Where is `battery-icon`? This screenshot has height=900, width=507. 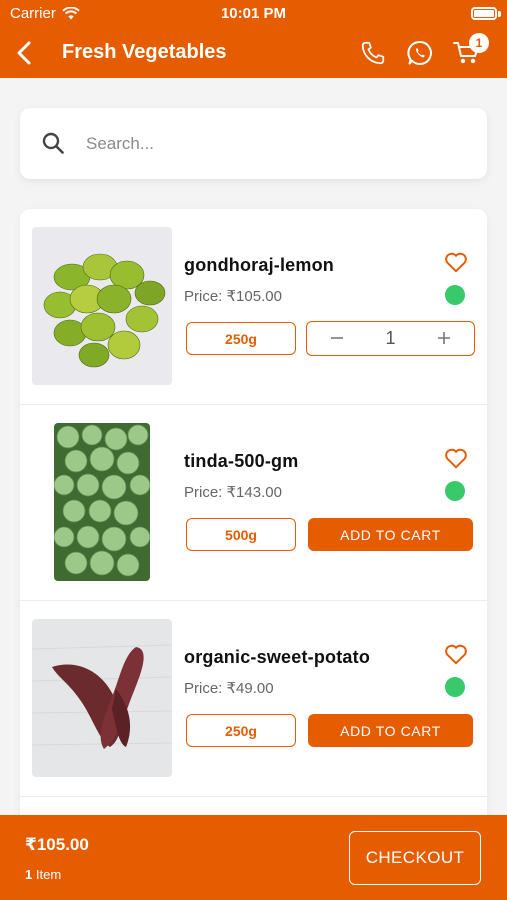
battery-icon is located at coordinates (484, 13).